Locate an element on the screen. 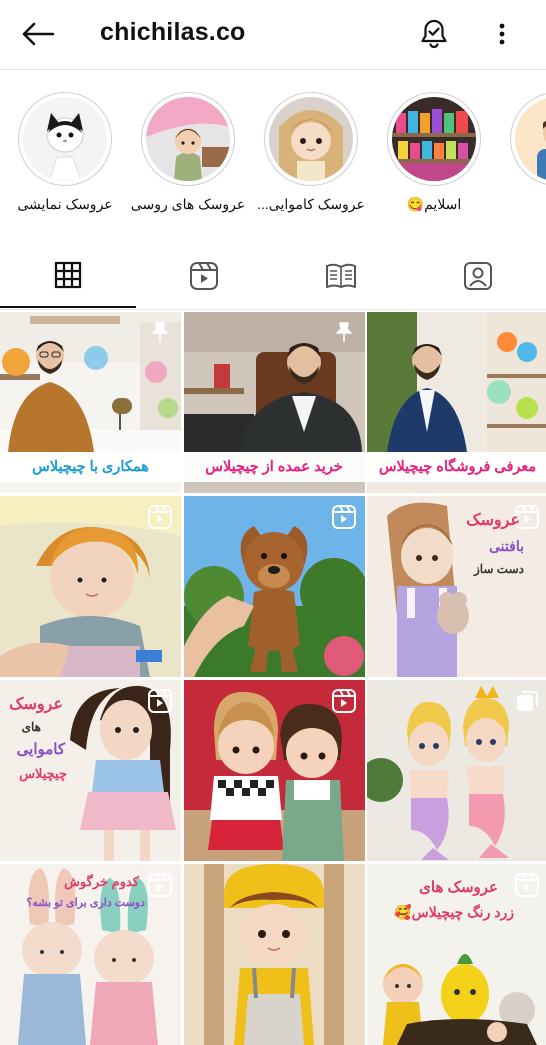 The width and height of the screenshot is (546, 1045). bell-check-icon is located at coordinates (434, 34).